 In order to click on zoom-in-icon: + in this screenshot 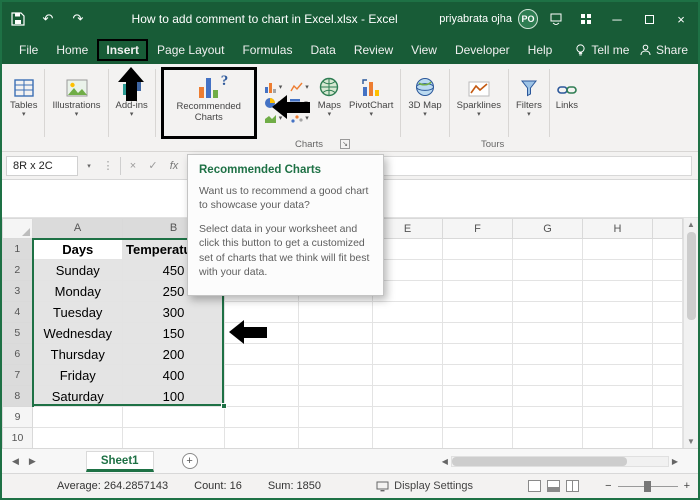, I will do `click(687, 486)`.